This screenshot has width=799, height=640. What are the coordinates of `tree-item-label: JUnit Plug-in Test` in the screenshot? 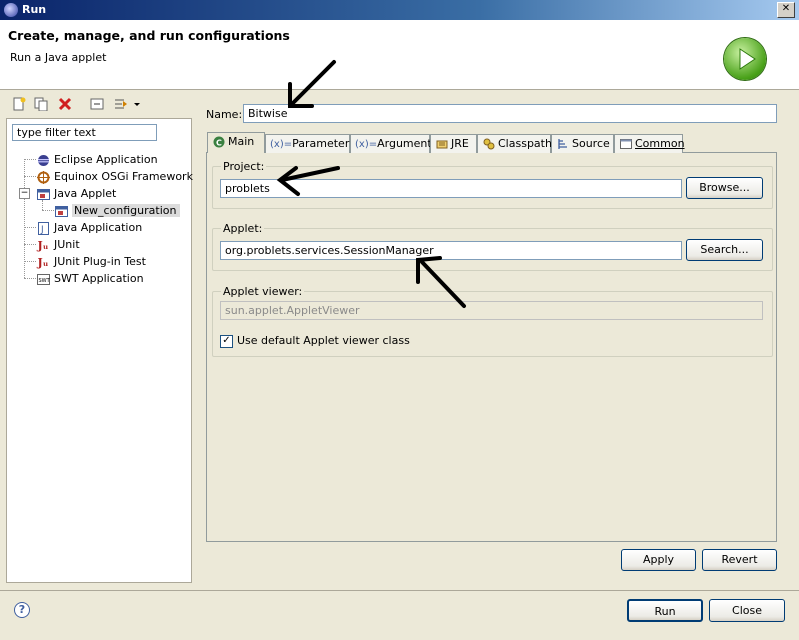 It's located at (100, 261).